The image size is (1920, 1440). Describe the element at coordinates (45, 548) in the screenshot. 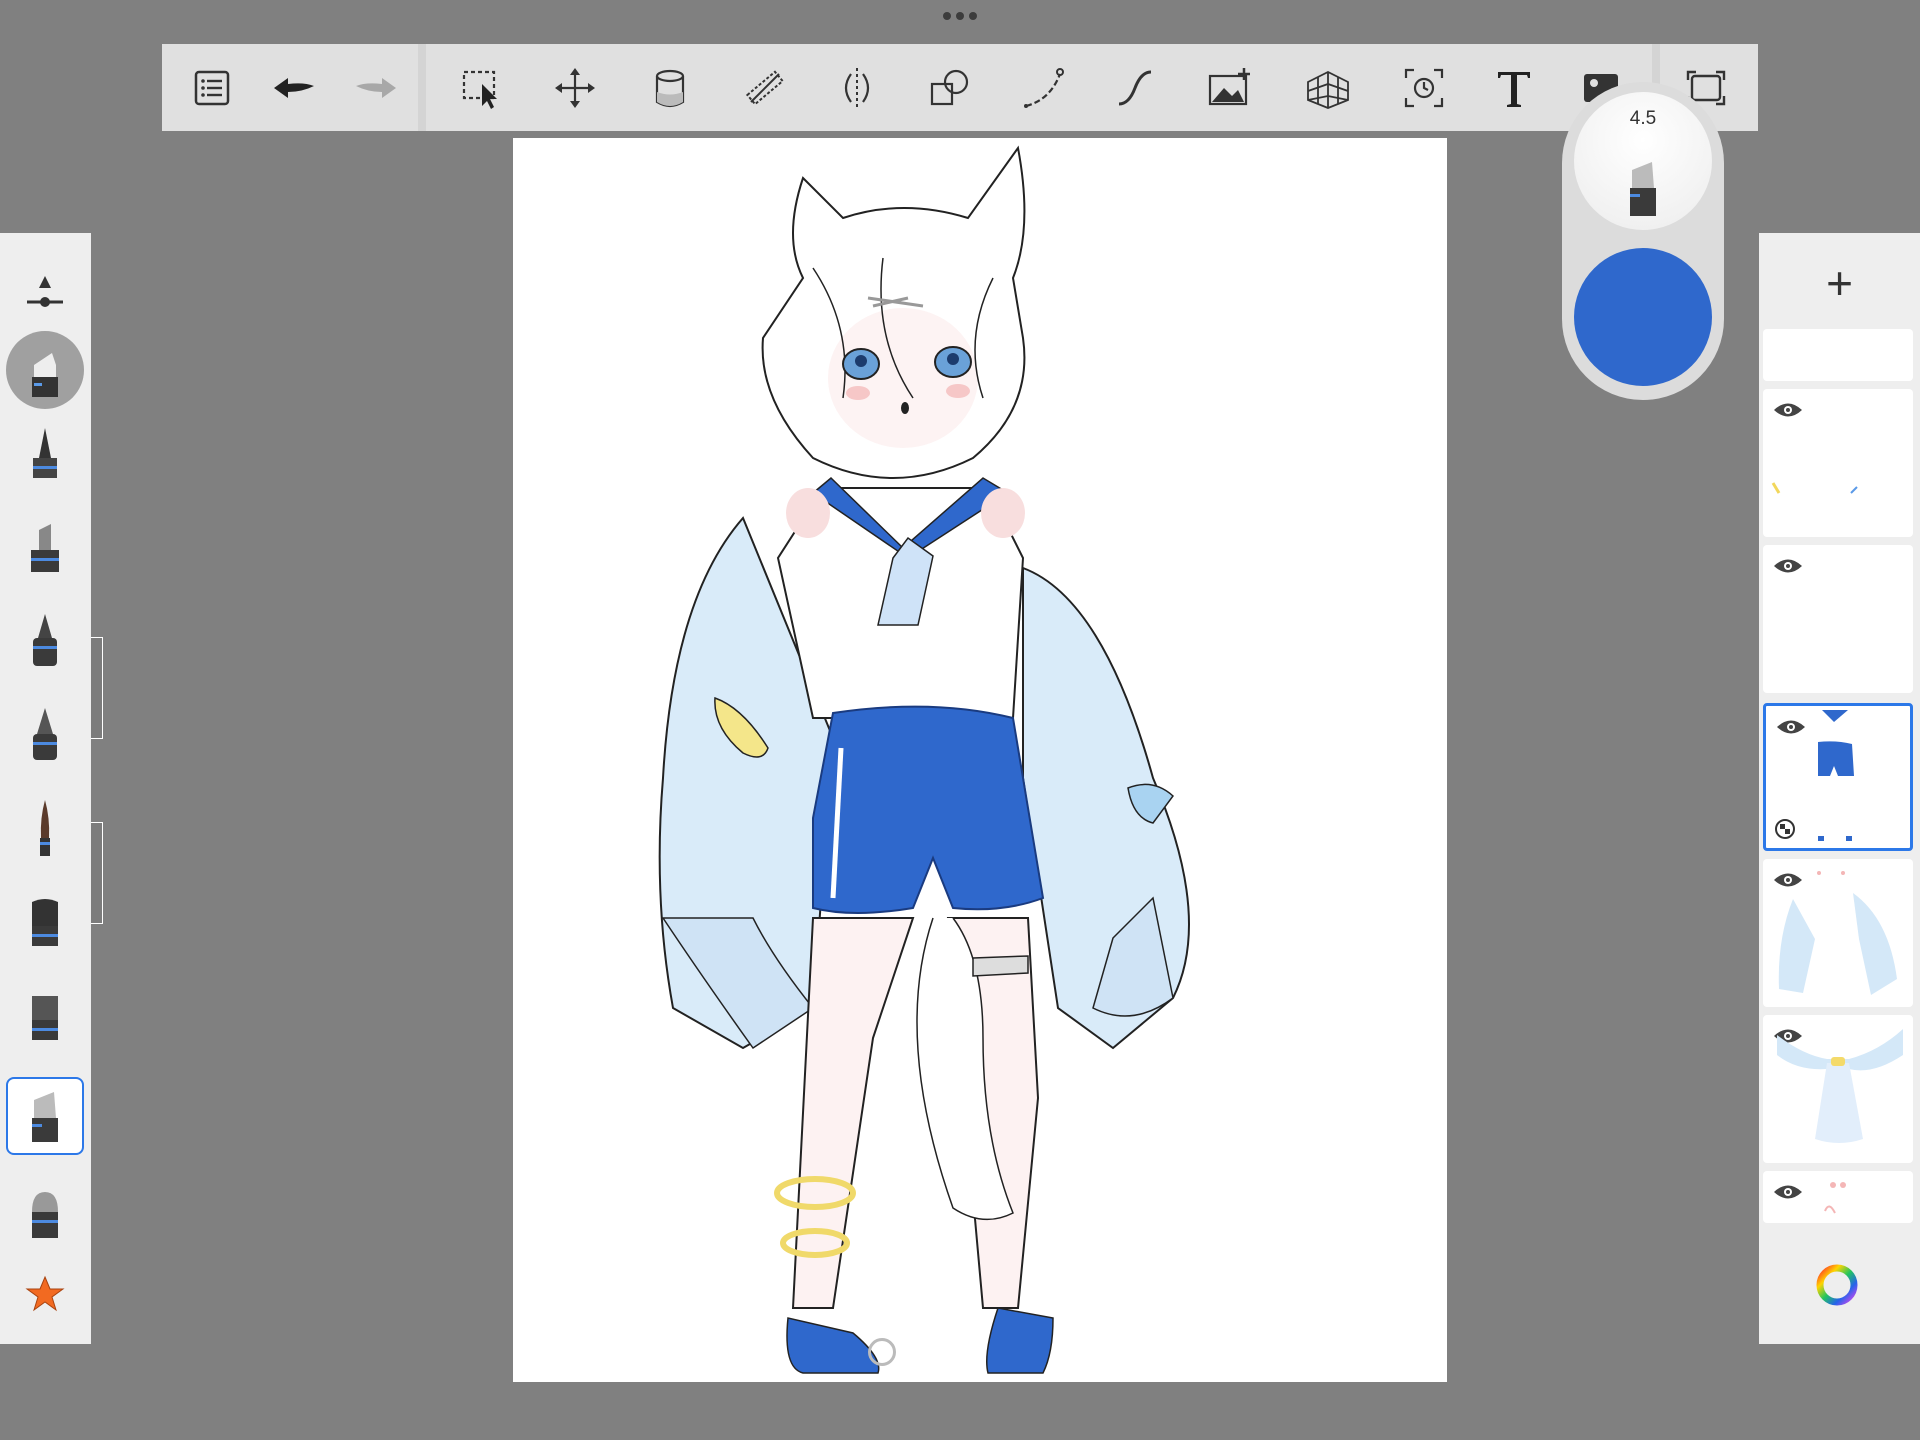

I see `marker-icon` at that location.